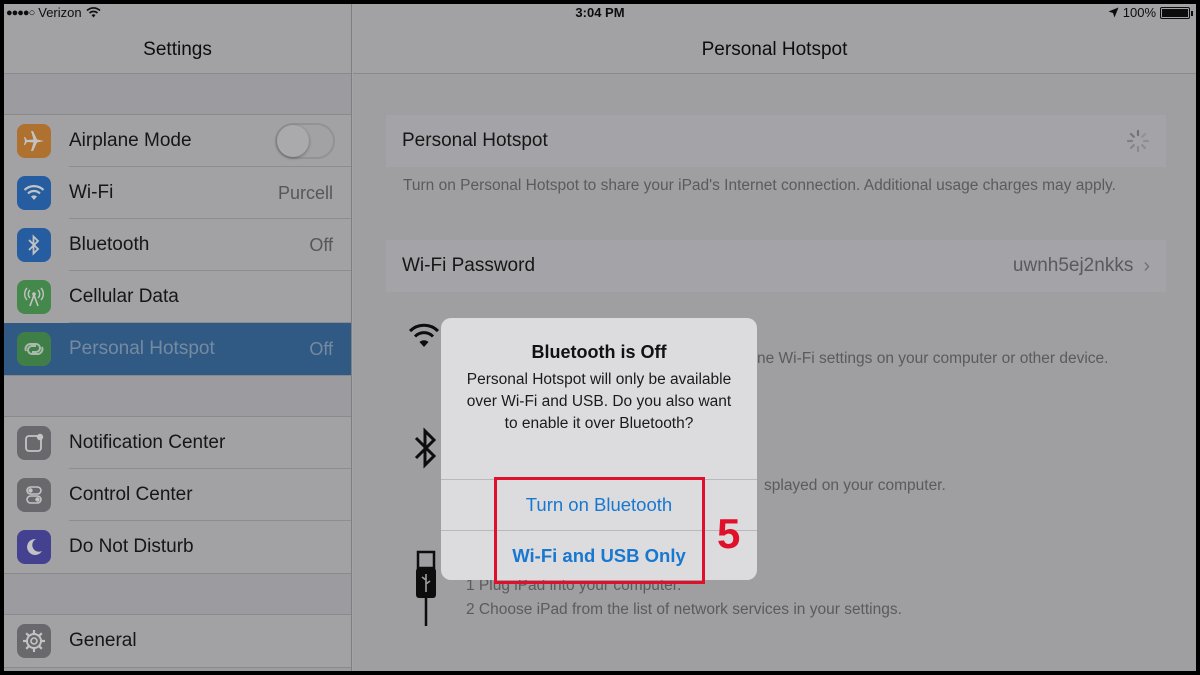  Describe the element at coordinates (599, 352) in the screenshot. I see `alert-title: Bluetooth is Off` at that location.